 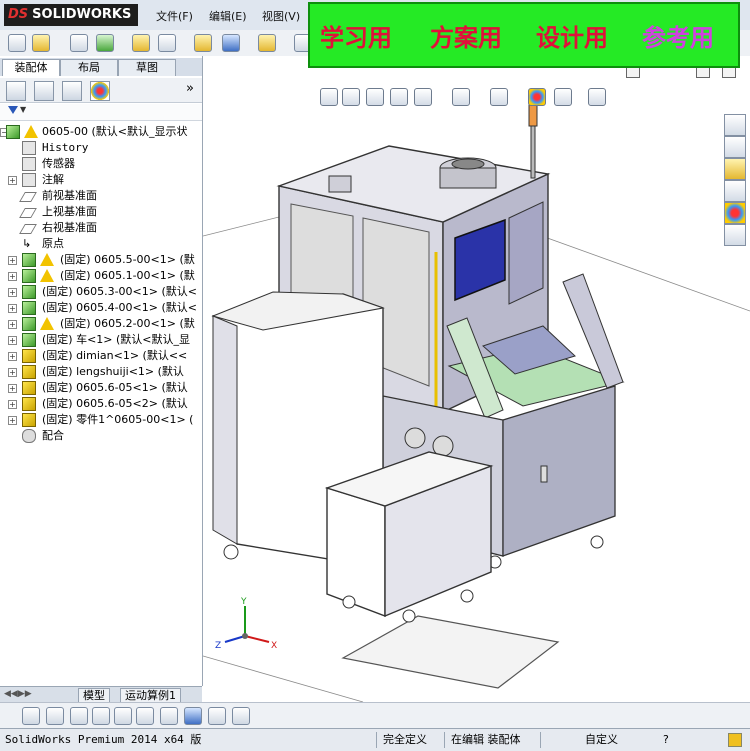 What do you see at coordinates (89, 67) in the screenshot?
I see `tab-layout: 布局` at bounding box center [89, 67].